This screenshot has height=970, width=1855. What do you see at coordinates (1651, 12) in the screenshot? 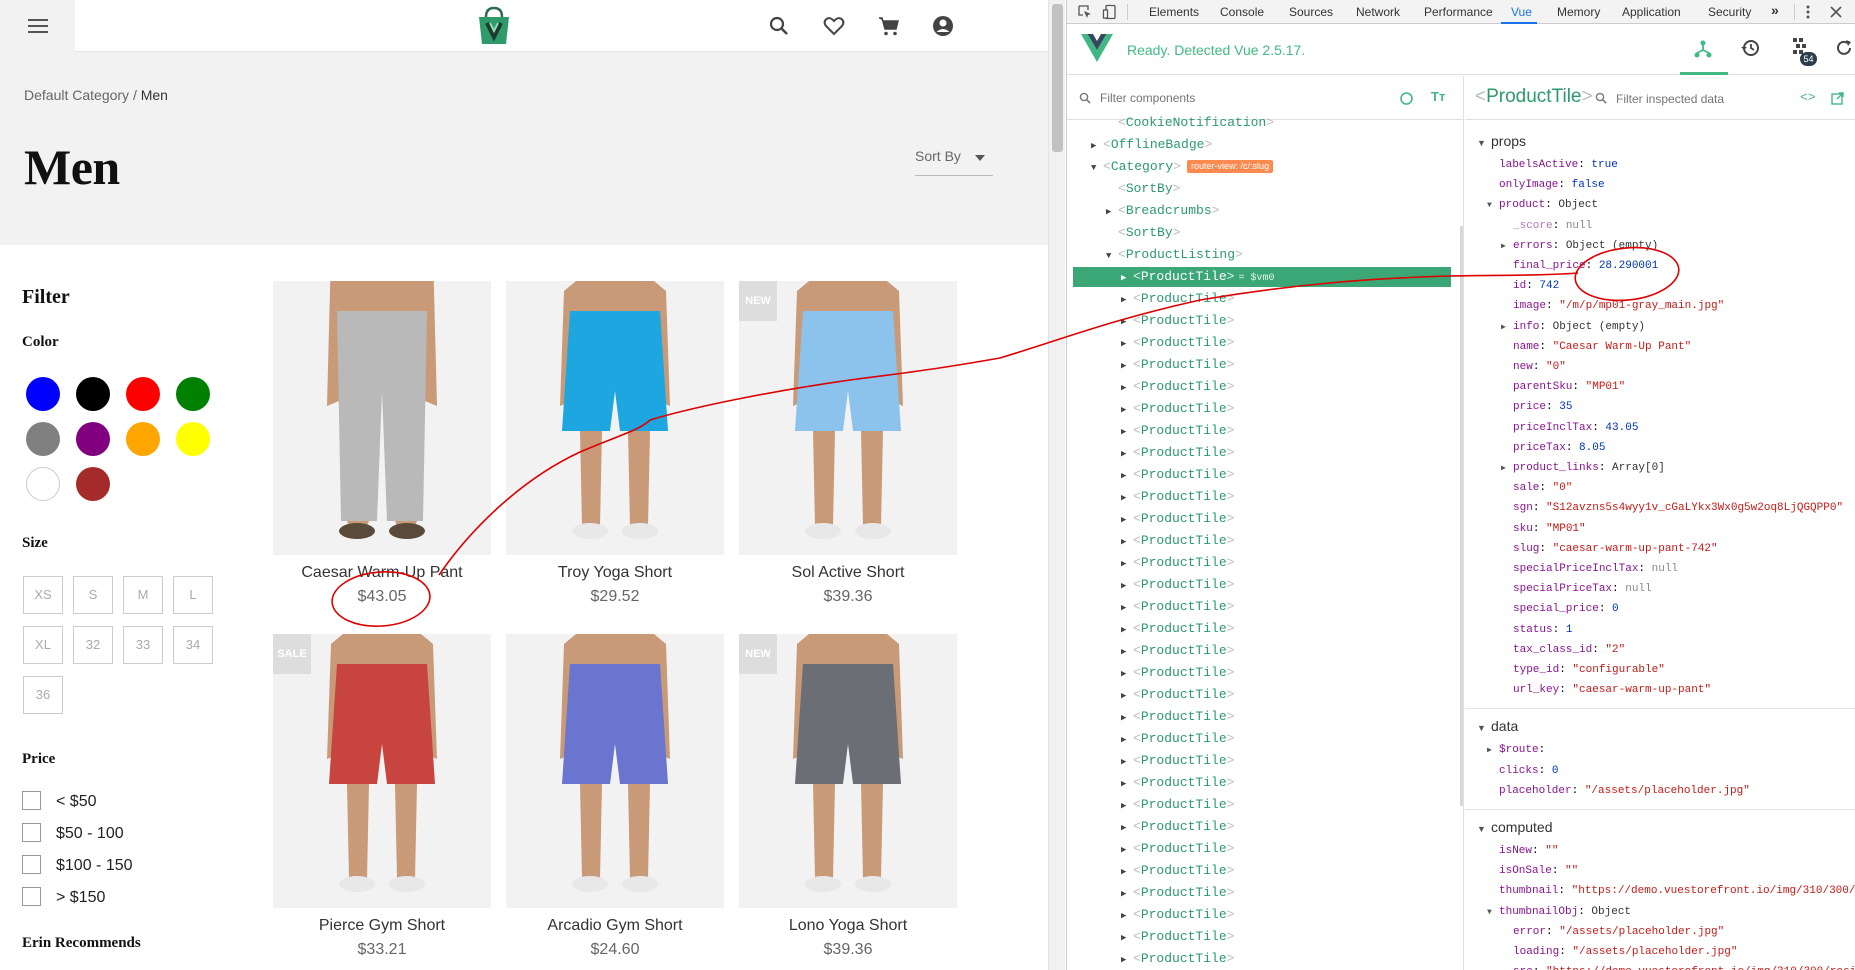
I see `devtools-tab-application: Application` at bounding box center [1651, 12].